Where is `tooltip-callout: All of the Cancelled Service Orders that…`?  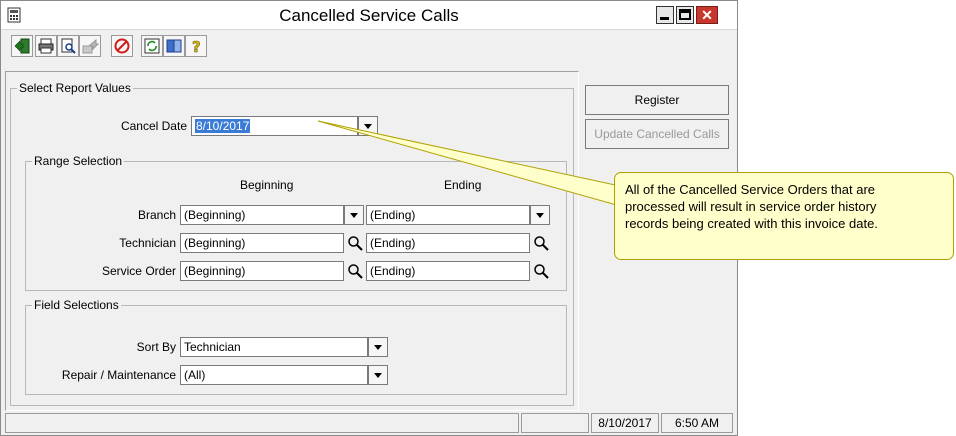 tooltip-callout: All of the Cancelled Service Orders that… is located at coordinates (784, 216).